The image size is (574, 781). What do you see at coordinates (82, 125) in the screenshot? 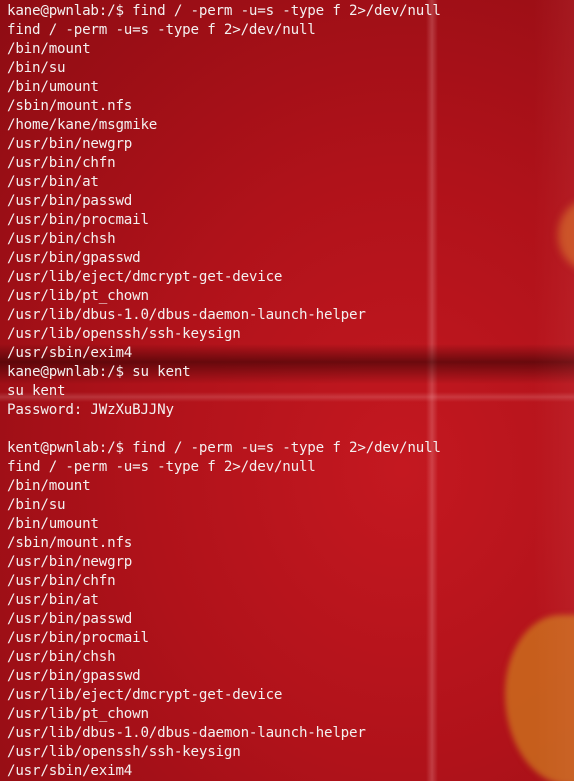
I see `terminal-line: /home/kane/msgmike` at bounding box center [82, 125].